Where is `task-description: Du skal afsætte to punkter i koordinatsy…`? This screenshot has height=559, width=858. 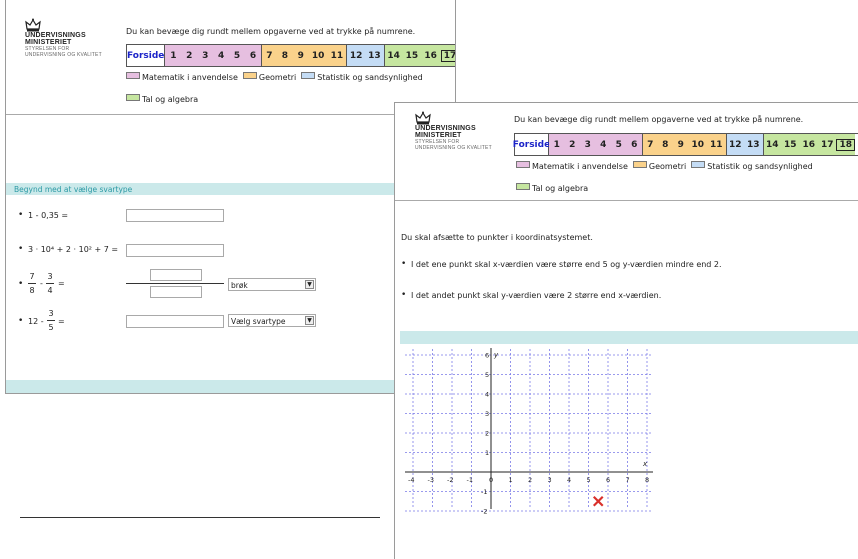
task-description: Du skal afsætte to punkter i koordinatsy… is located at coordinates (497, 237).